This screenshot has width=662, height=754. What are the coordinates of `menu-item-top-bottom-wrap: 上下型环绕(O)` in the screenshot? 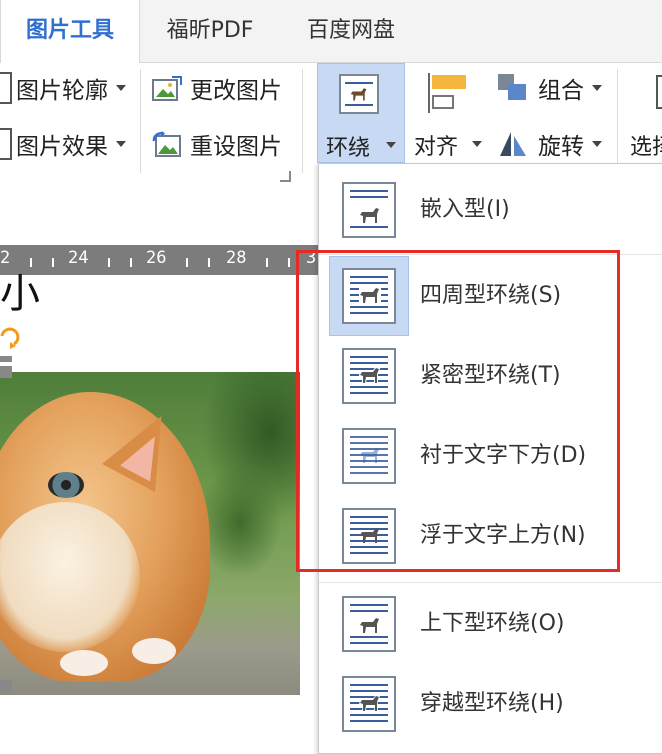 It's located at (491, 624).